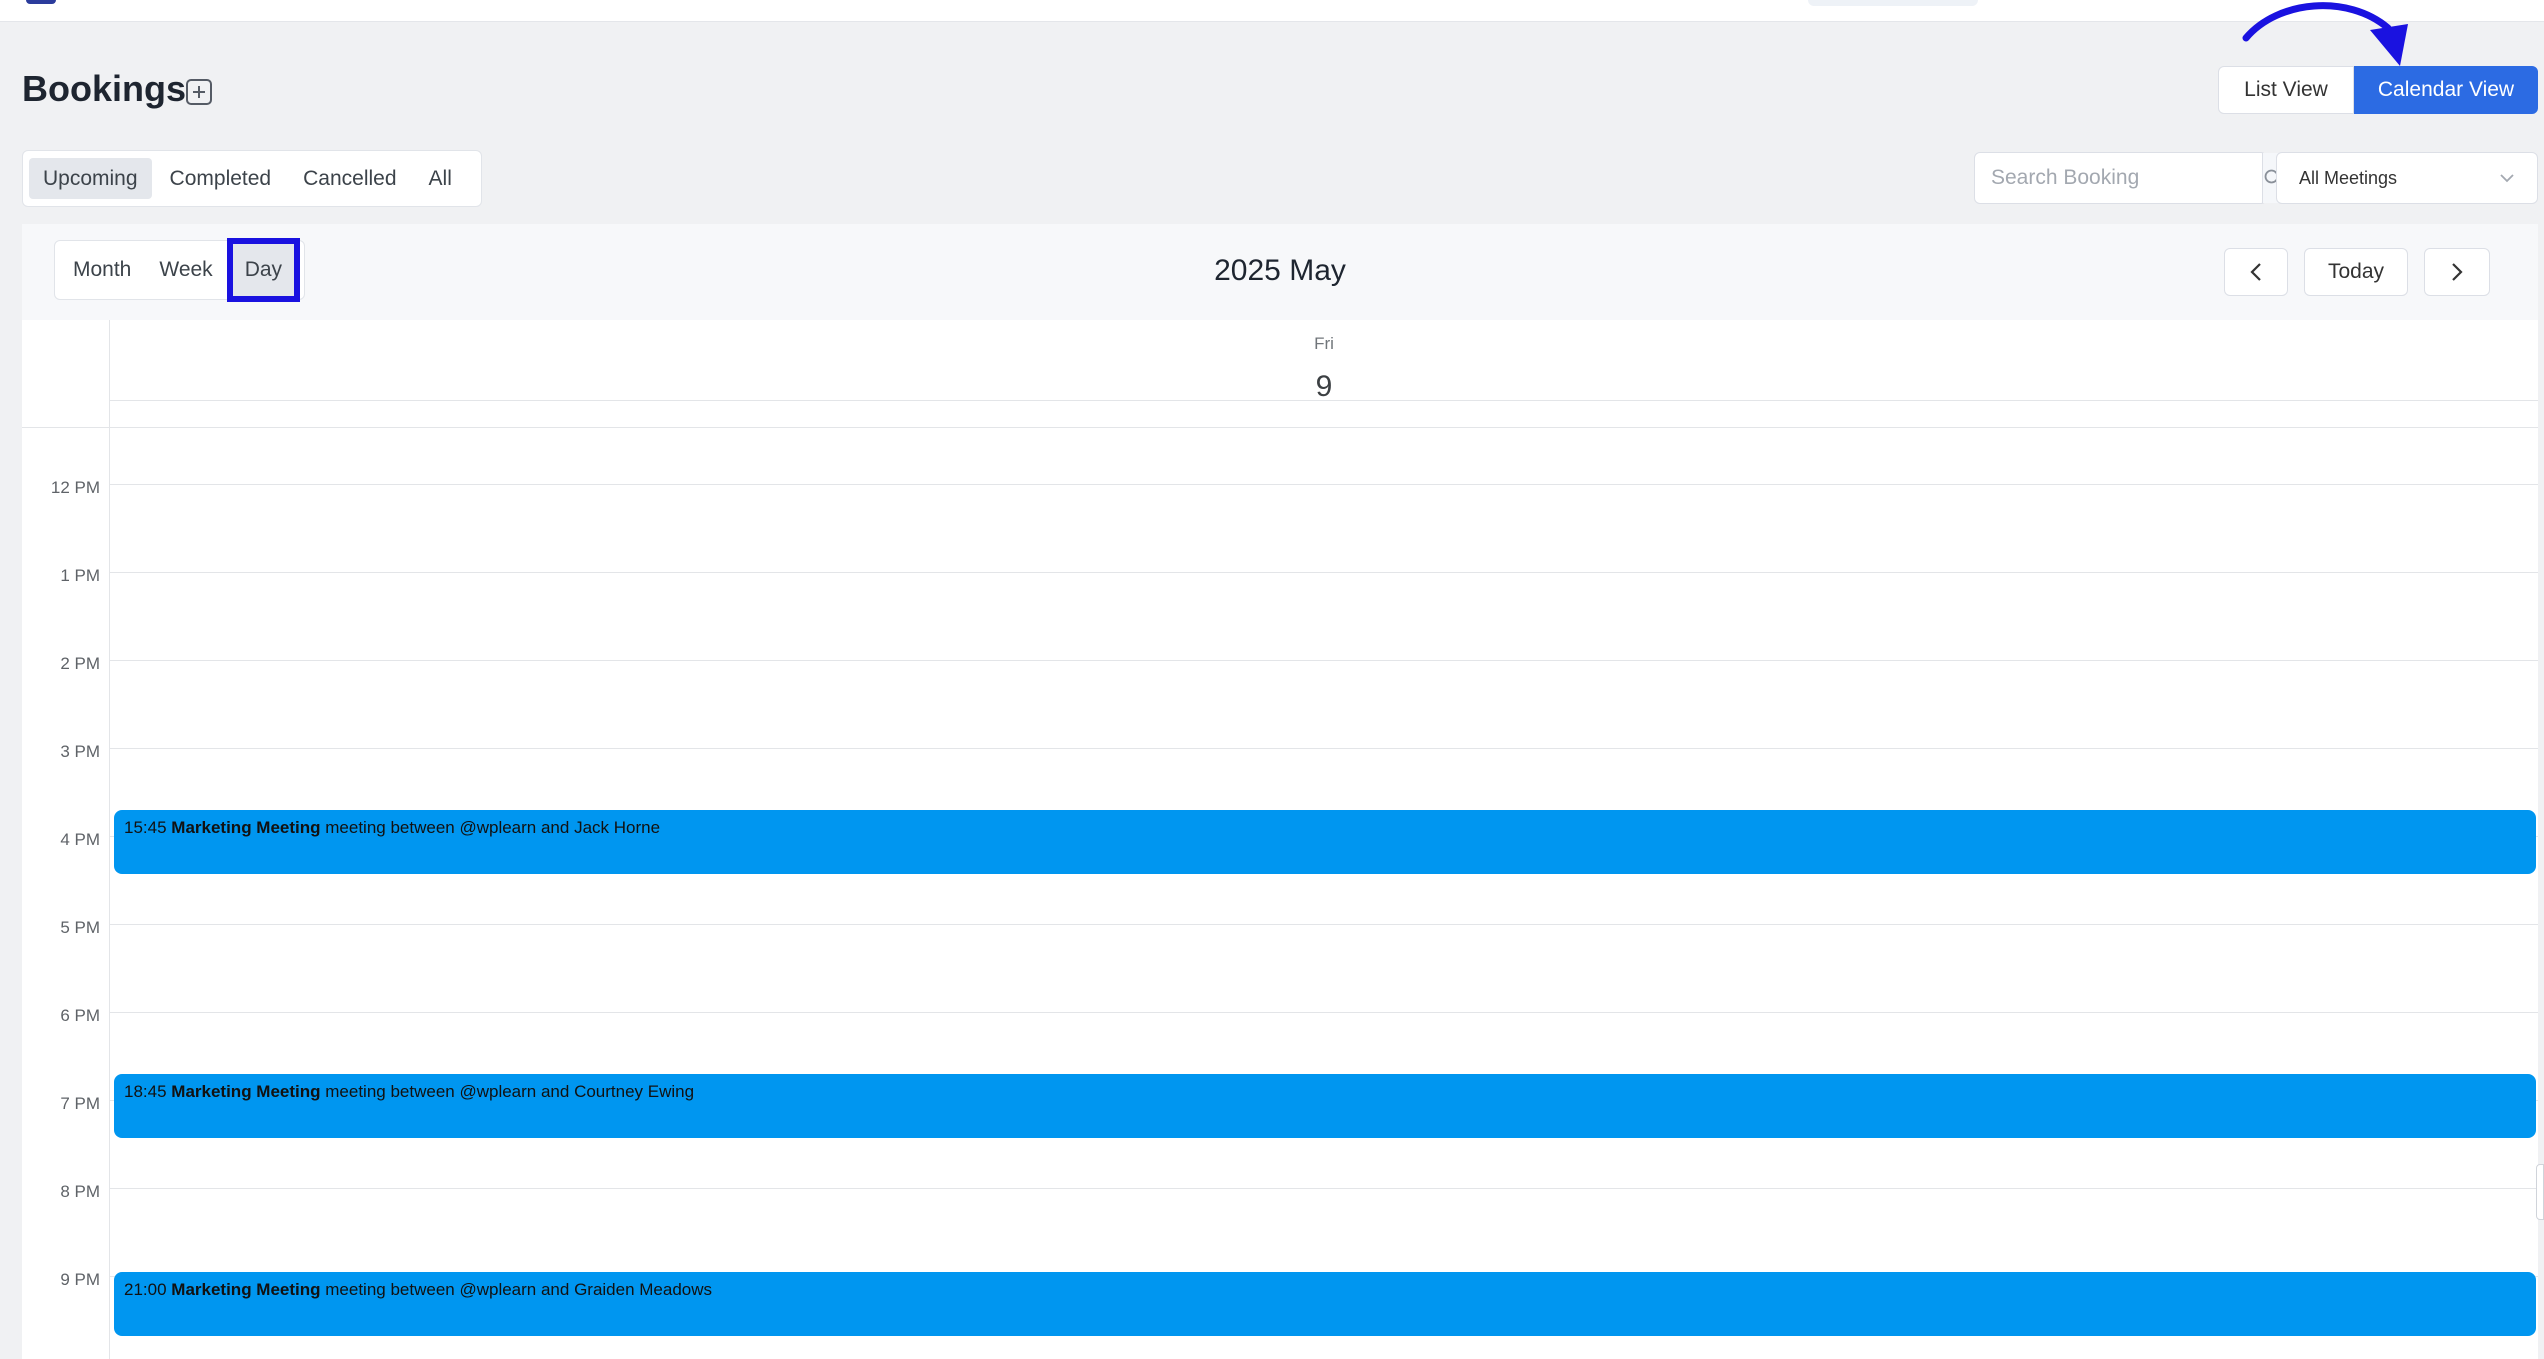 The image size is (2544, 1359). What do you see at coordinates (145, 1091) in the screenshot?
I see `event-time: 18:45` at bounding box center [145, 1091].